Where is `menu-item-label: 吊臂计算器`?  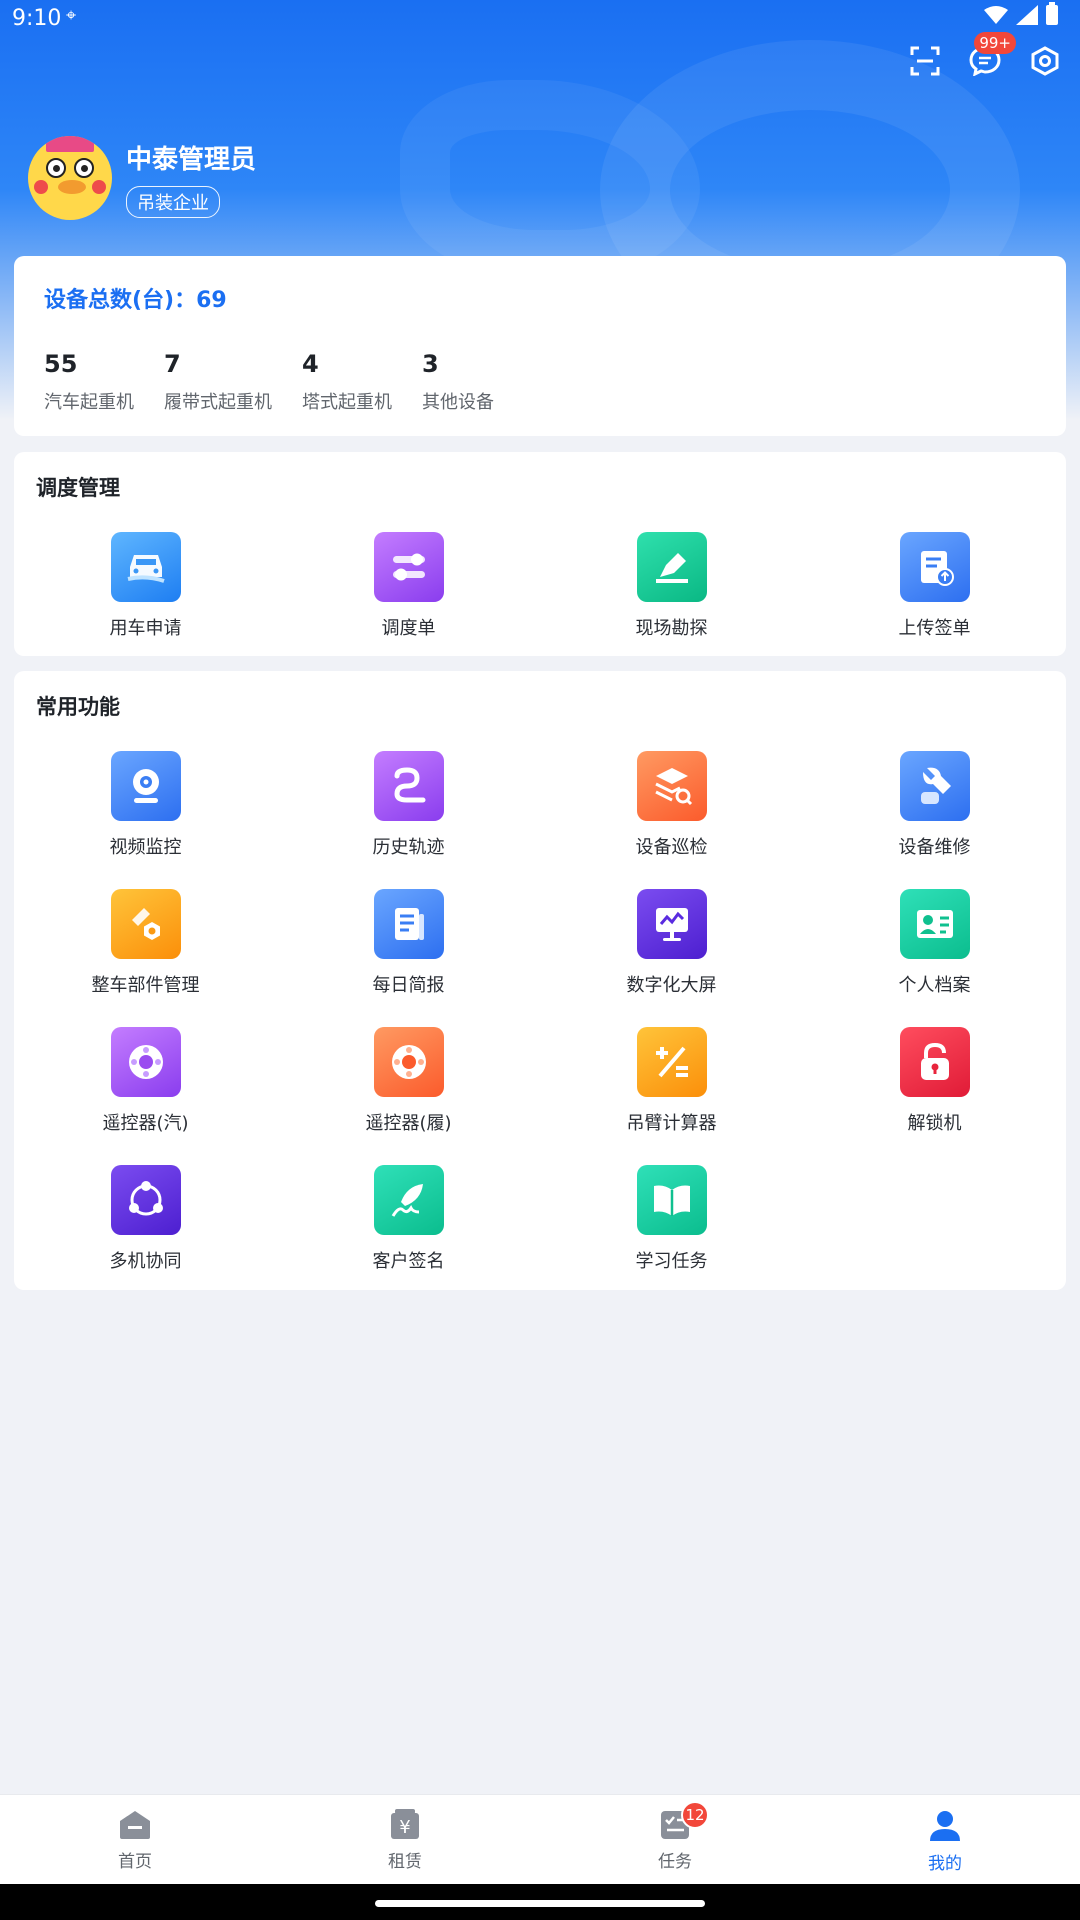 menu-item-label: 吊臂计算器 is located at coordinates (671, 1123).